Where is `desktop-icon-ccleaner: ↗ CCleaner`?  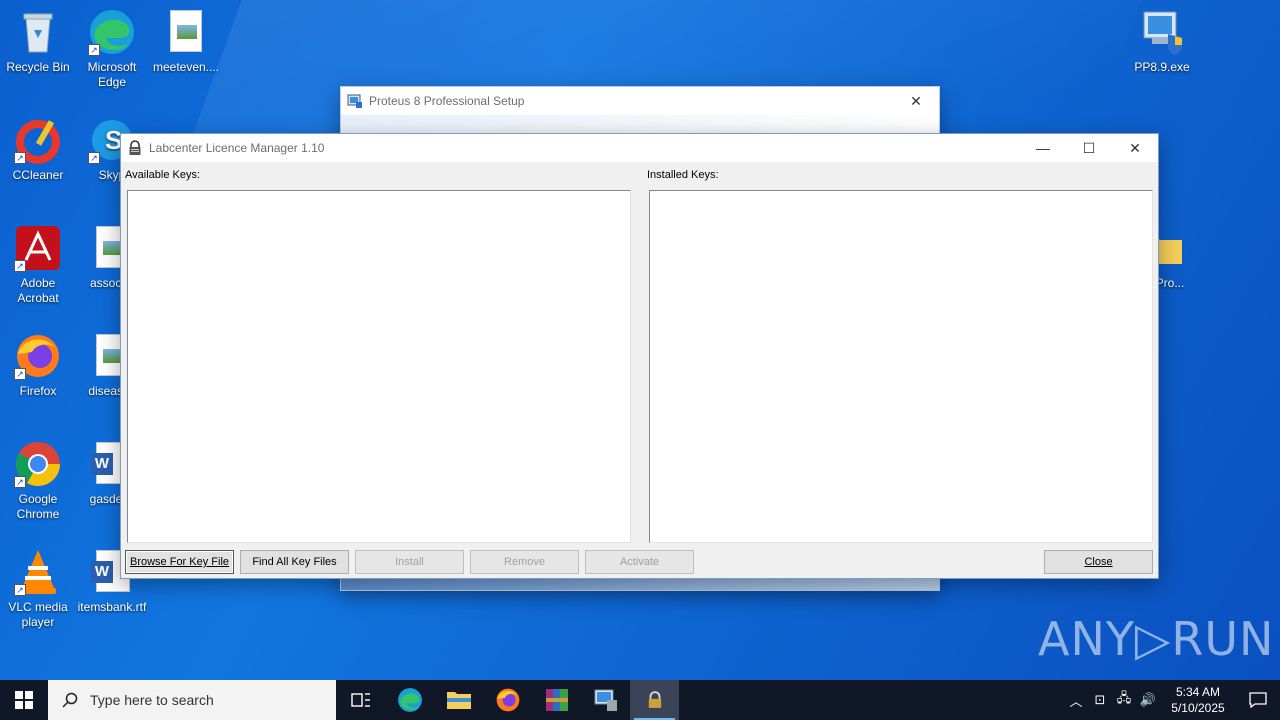 desktop-icon-ccleaner: ↗ CCleaner is located at coordinates (38, 149).